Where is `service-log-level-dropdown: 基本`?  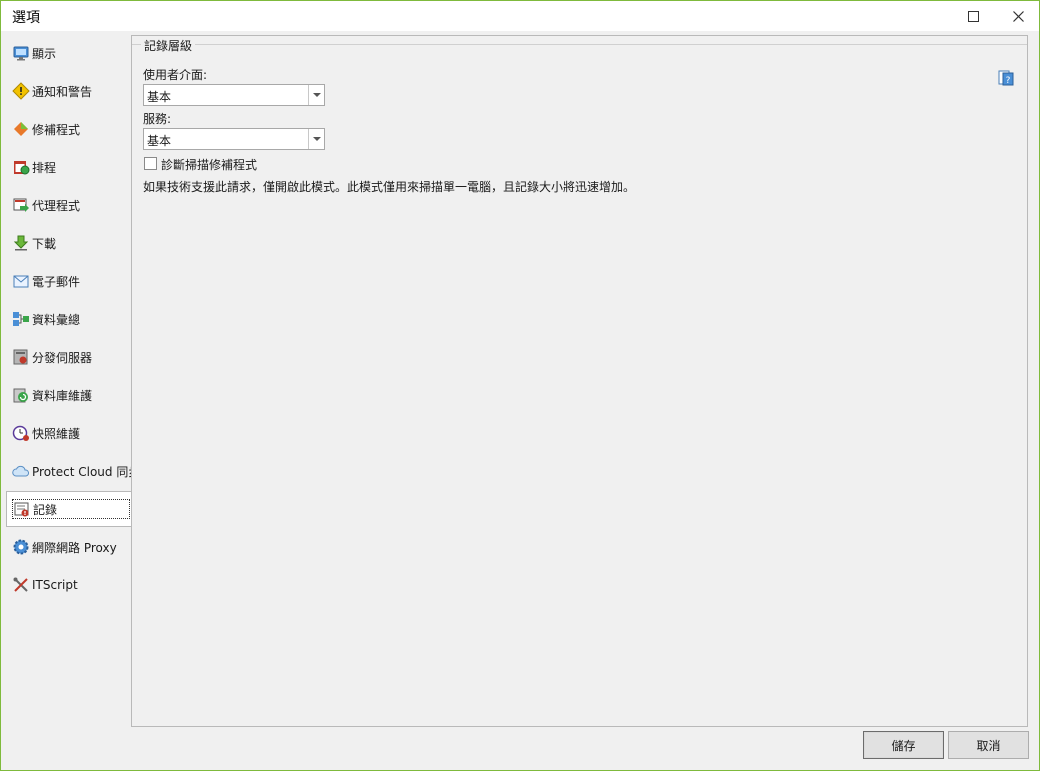 service-log-level-dropdown: 基本 is located at coordinates (234, 139).